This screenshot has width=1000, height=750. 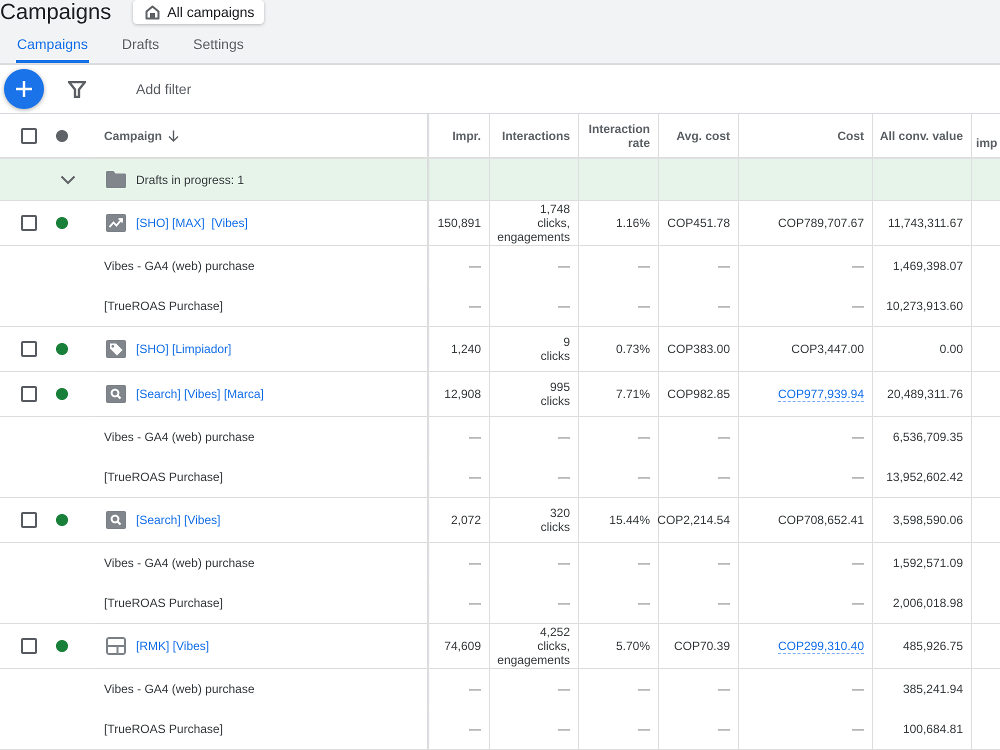 I want to click on add-filter-button: Add filter, so click(x=164, y=89).